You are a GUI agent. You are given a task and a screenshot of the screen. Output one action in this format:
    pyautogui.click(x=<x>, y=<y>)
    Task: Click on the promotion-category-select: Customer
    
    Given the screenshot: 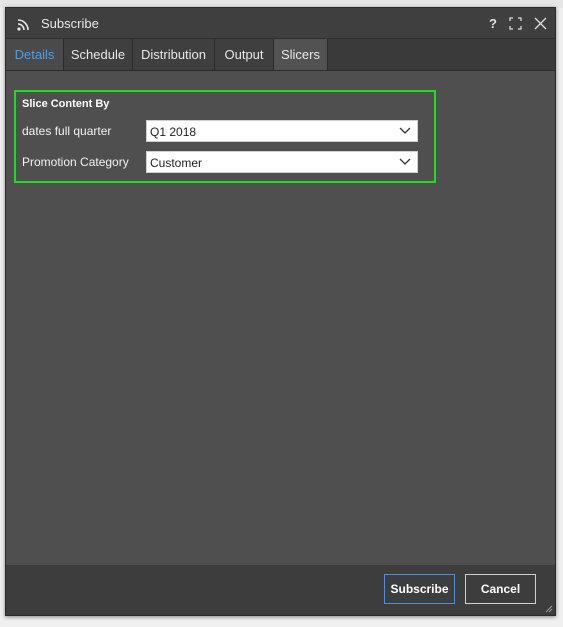 What is the action you would take?
    pyautogui.click(x=282, y=162)
    